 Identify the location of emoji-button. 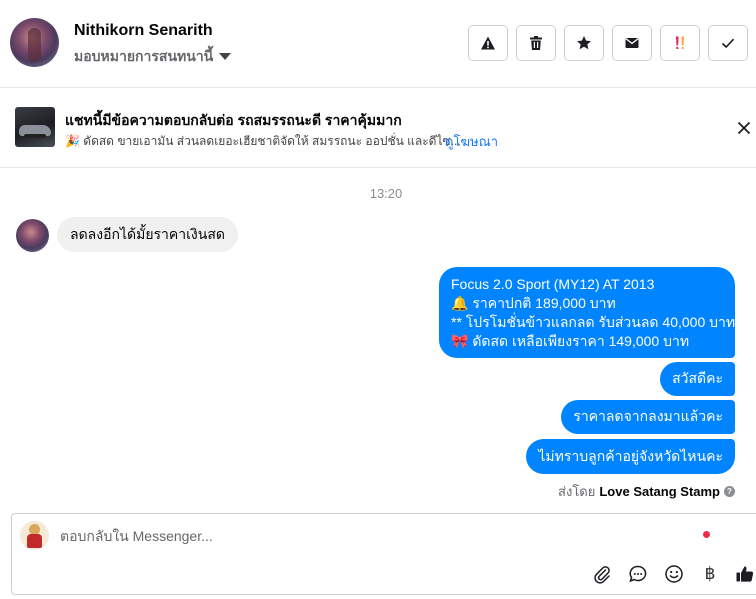
(674, 574).